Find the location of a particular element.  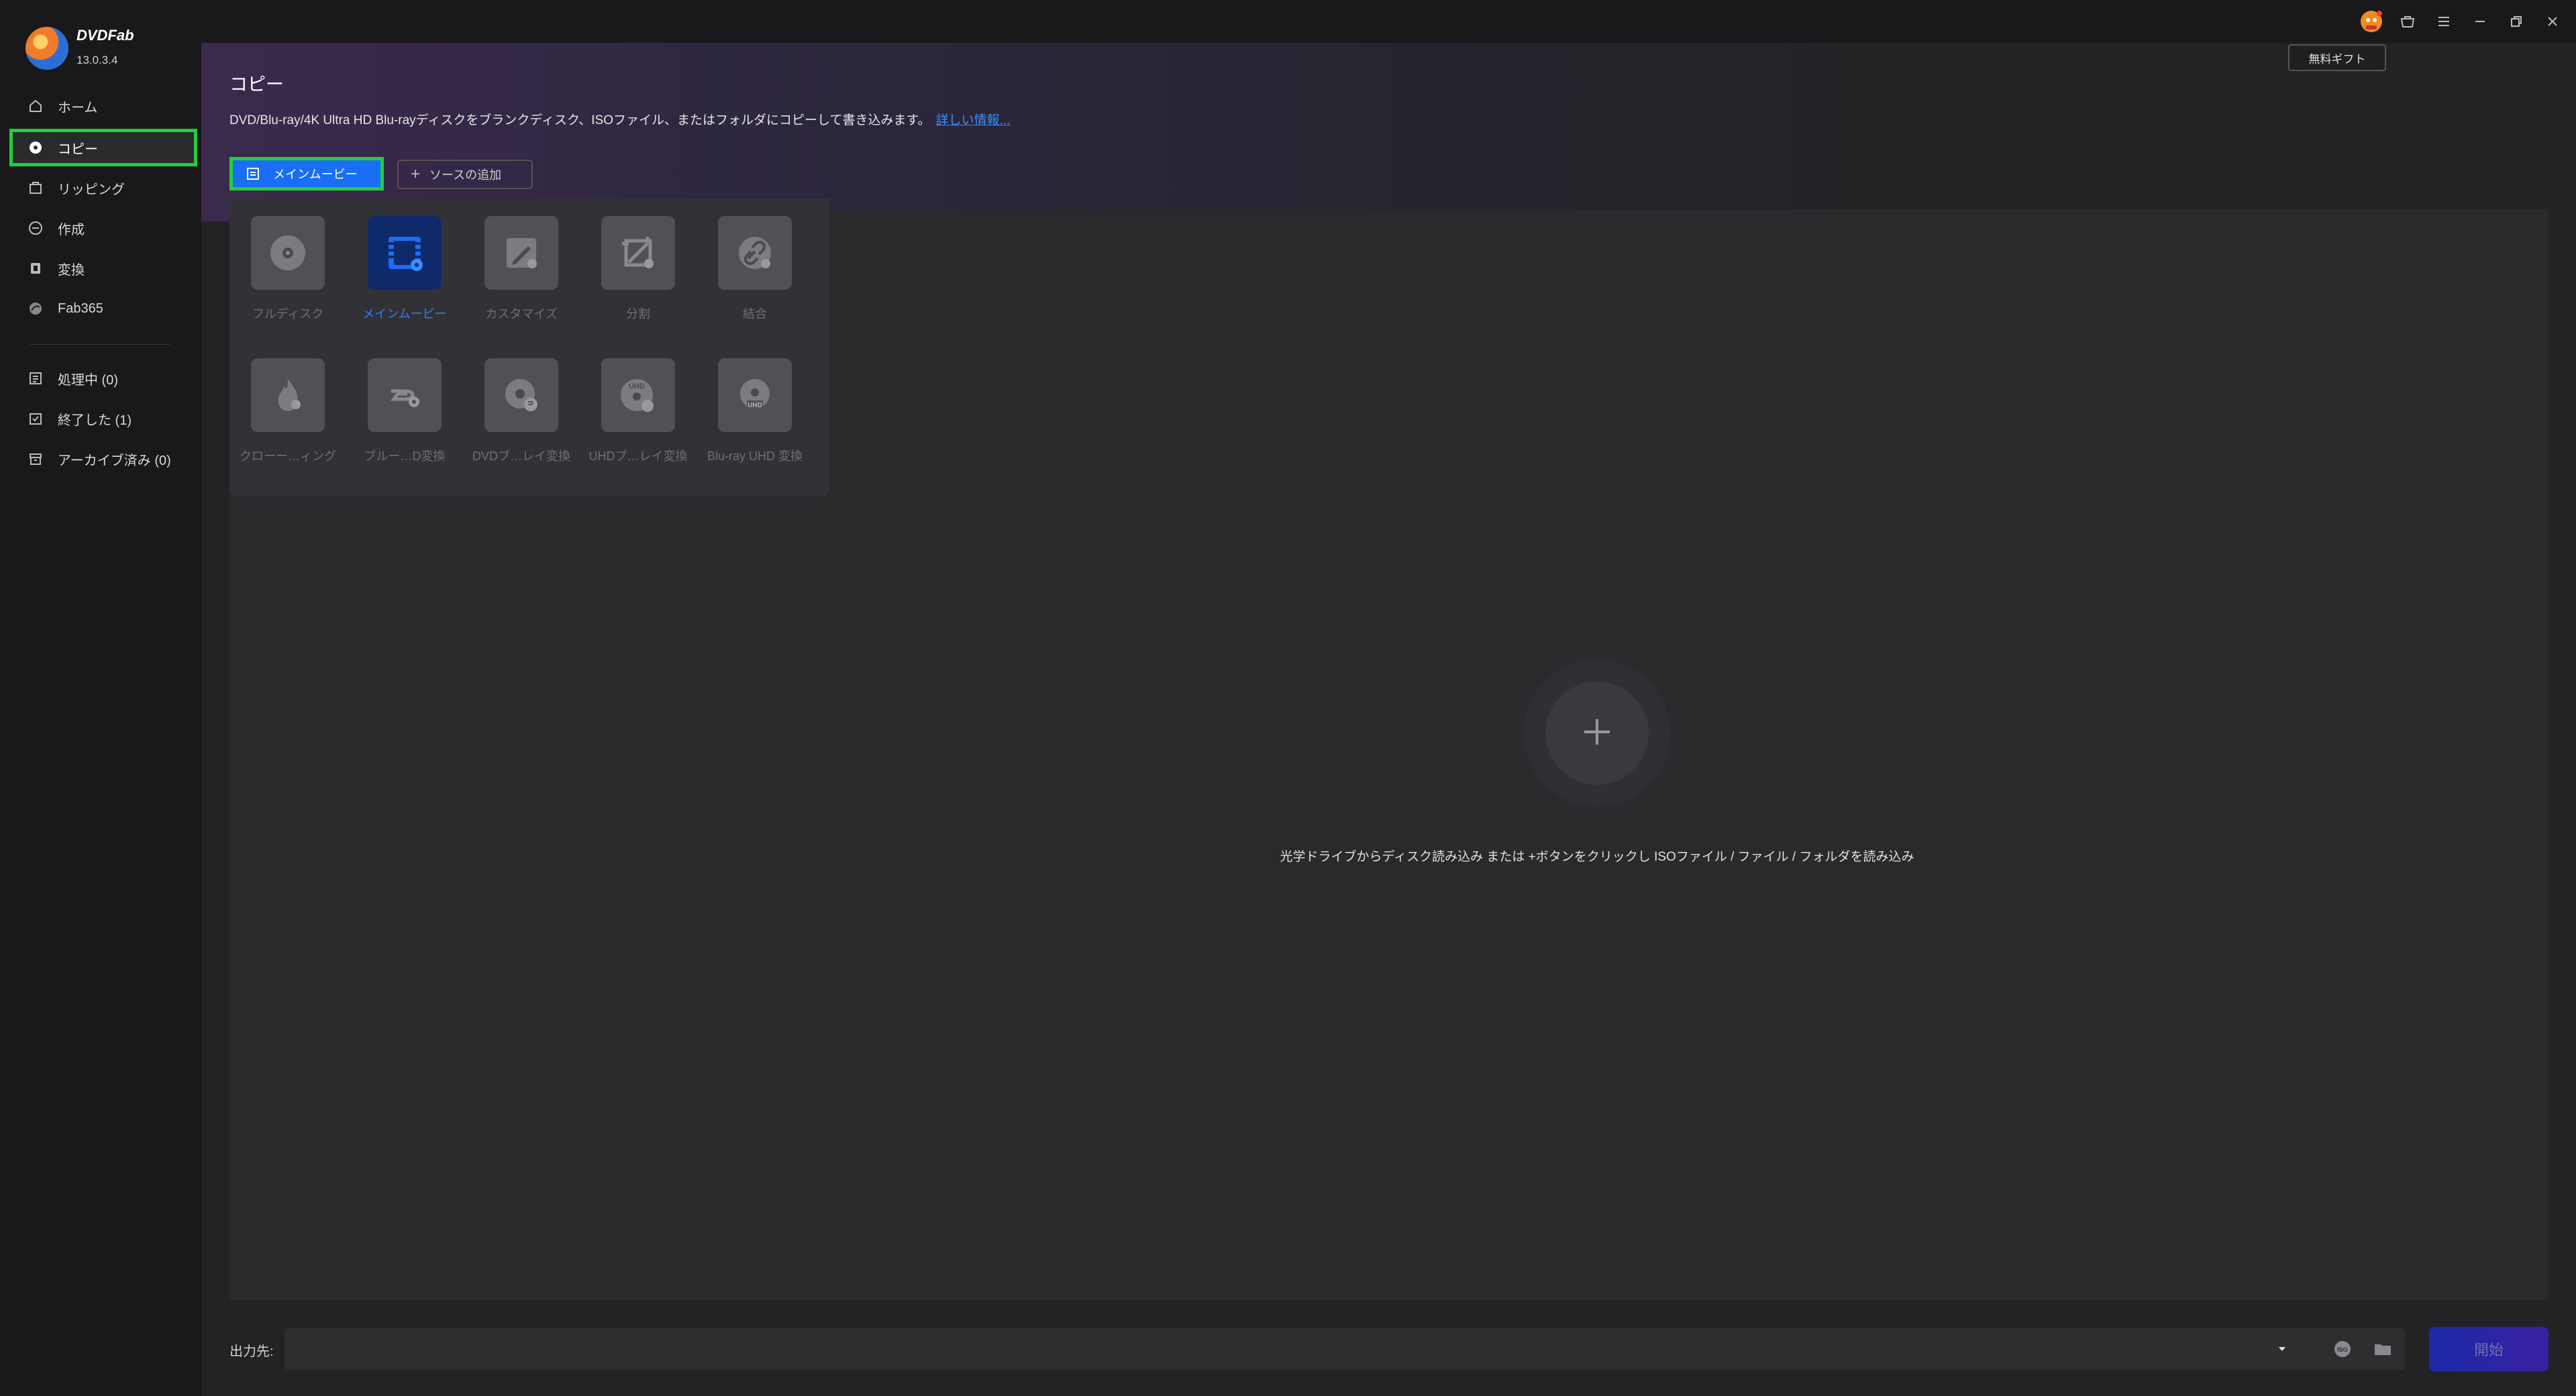

main-movie-icon is located at coordinates (405, 253).